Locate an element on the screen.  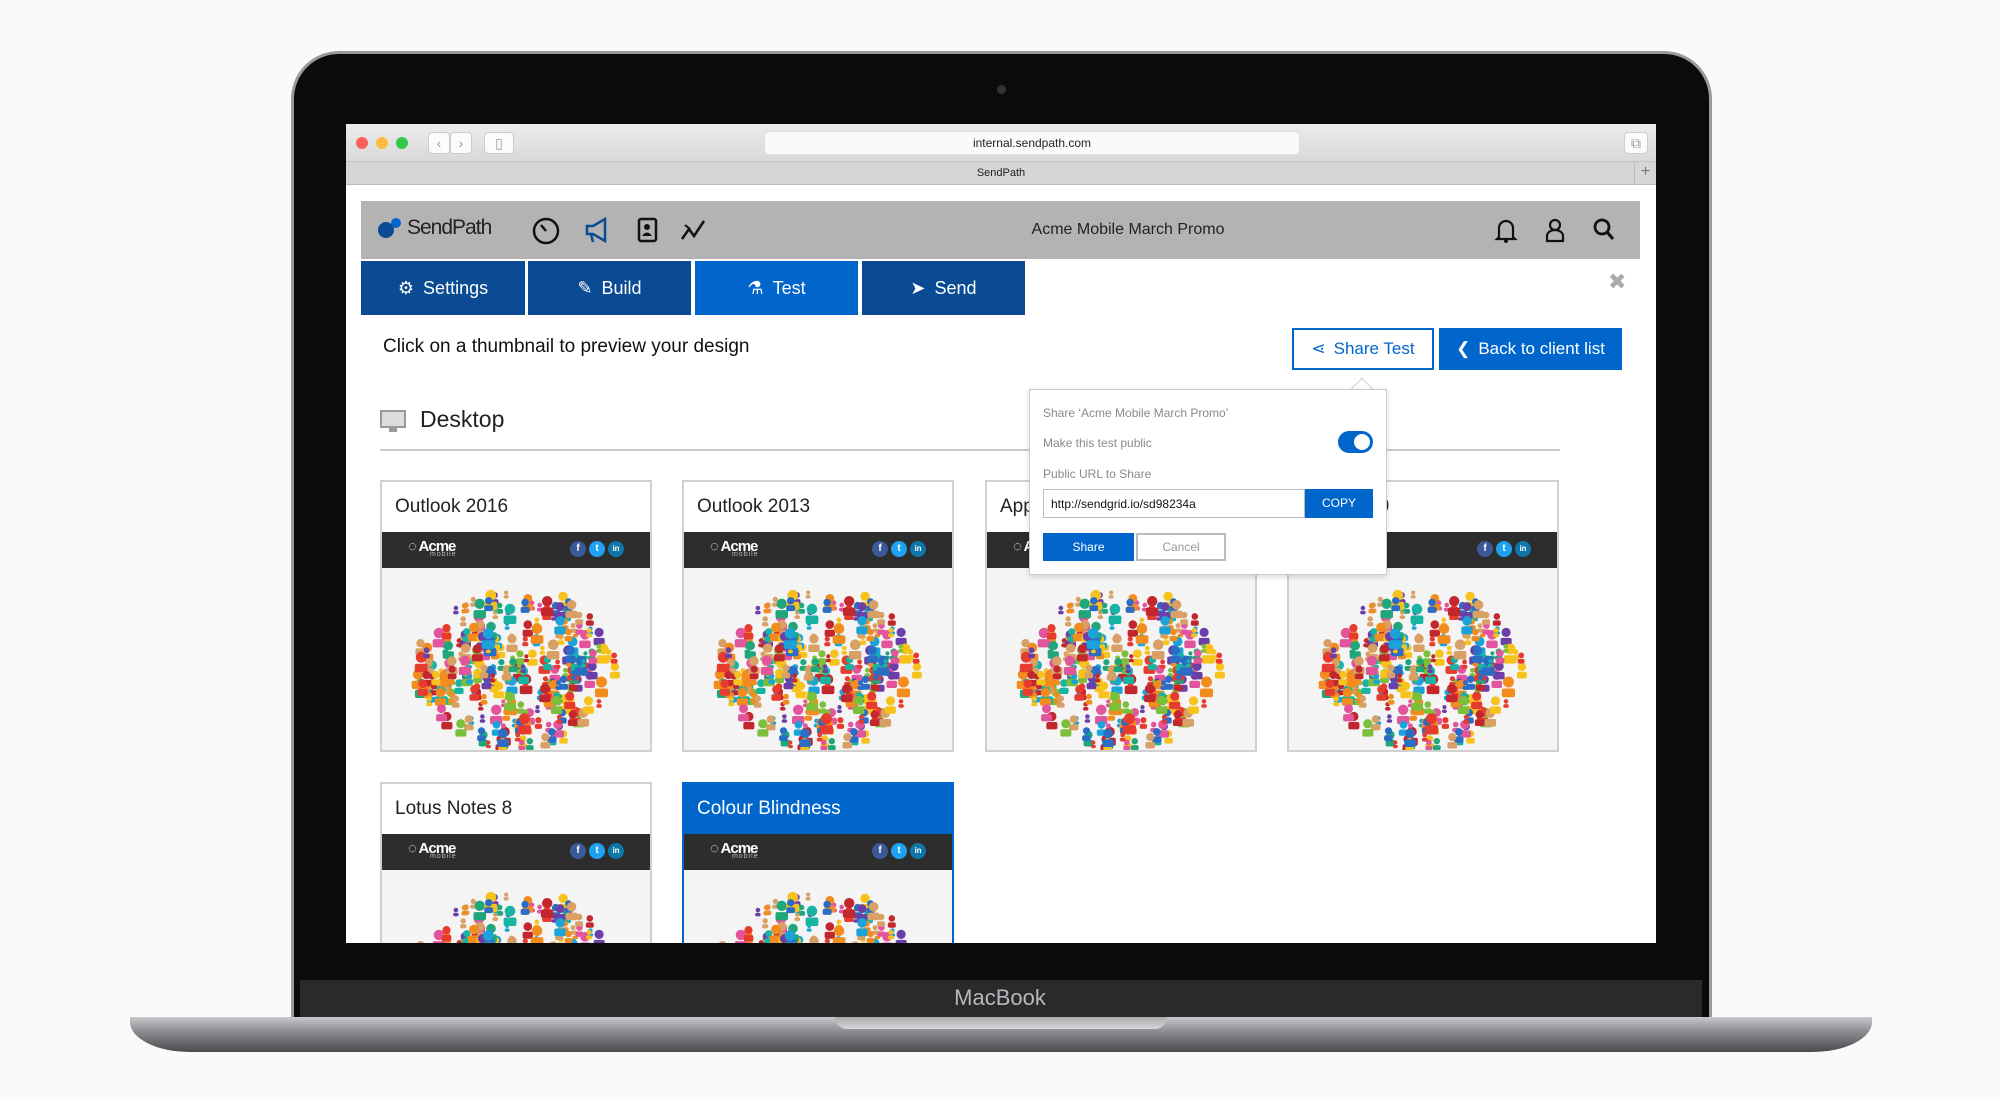
preview-thumbnail: Outlook 2013 ◌ Acme mobile f t in is located at coordinates (818, 616).